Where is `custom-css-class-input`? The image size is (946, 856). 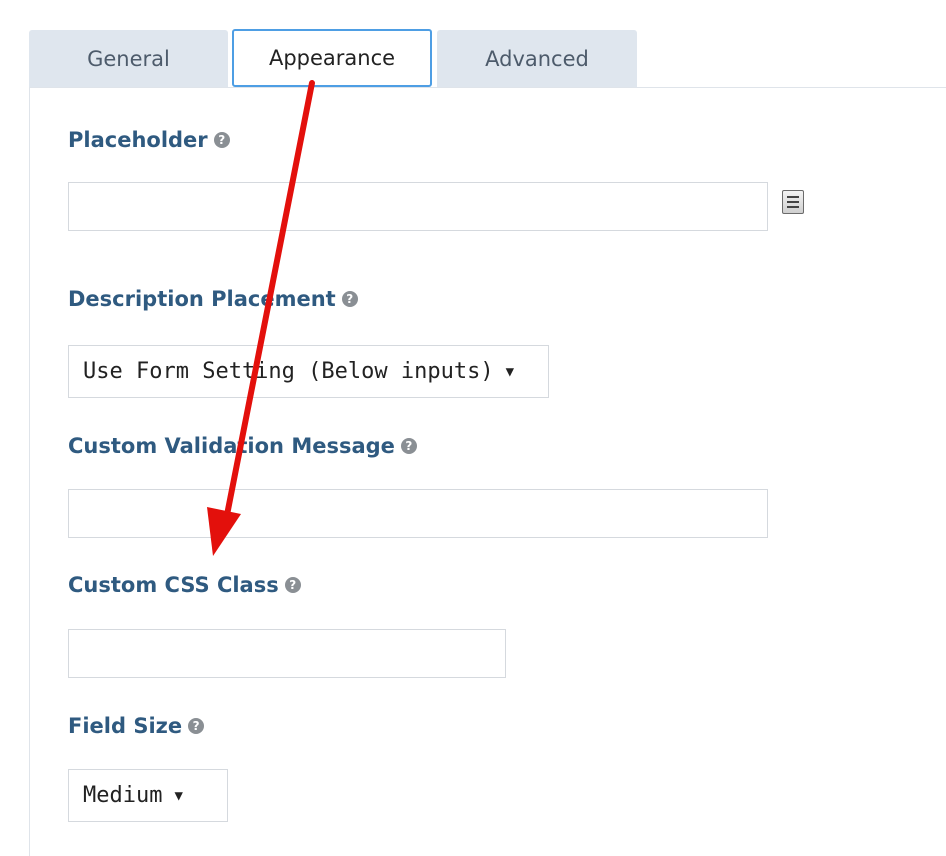 custom-css-class-input is located at coordinates (287, 653).